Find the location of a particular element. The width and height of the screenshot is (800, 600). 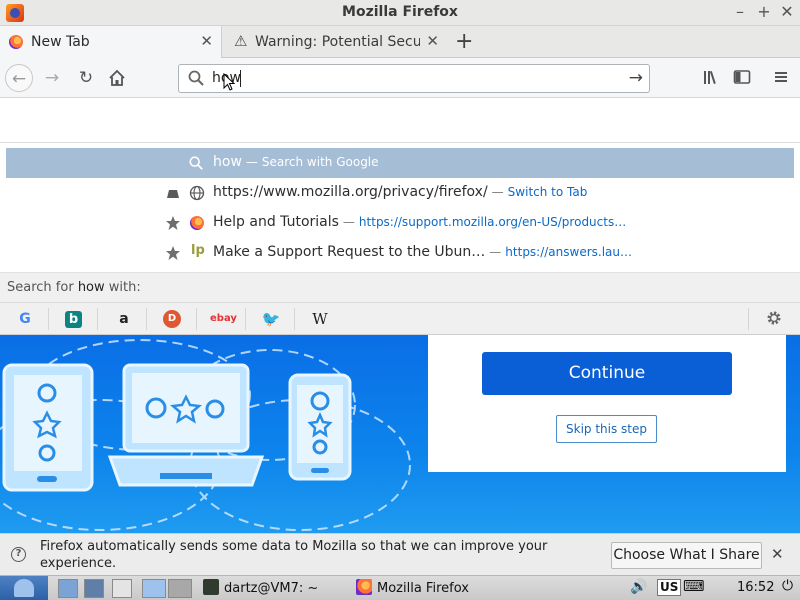

twitter-engine-button: 🐦 is located at coordinates (271, 319).